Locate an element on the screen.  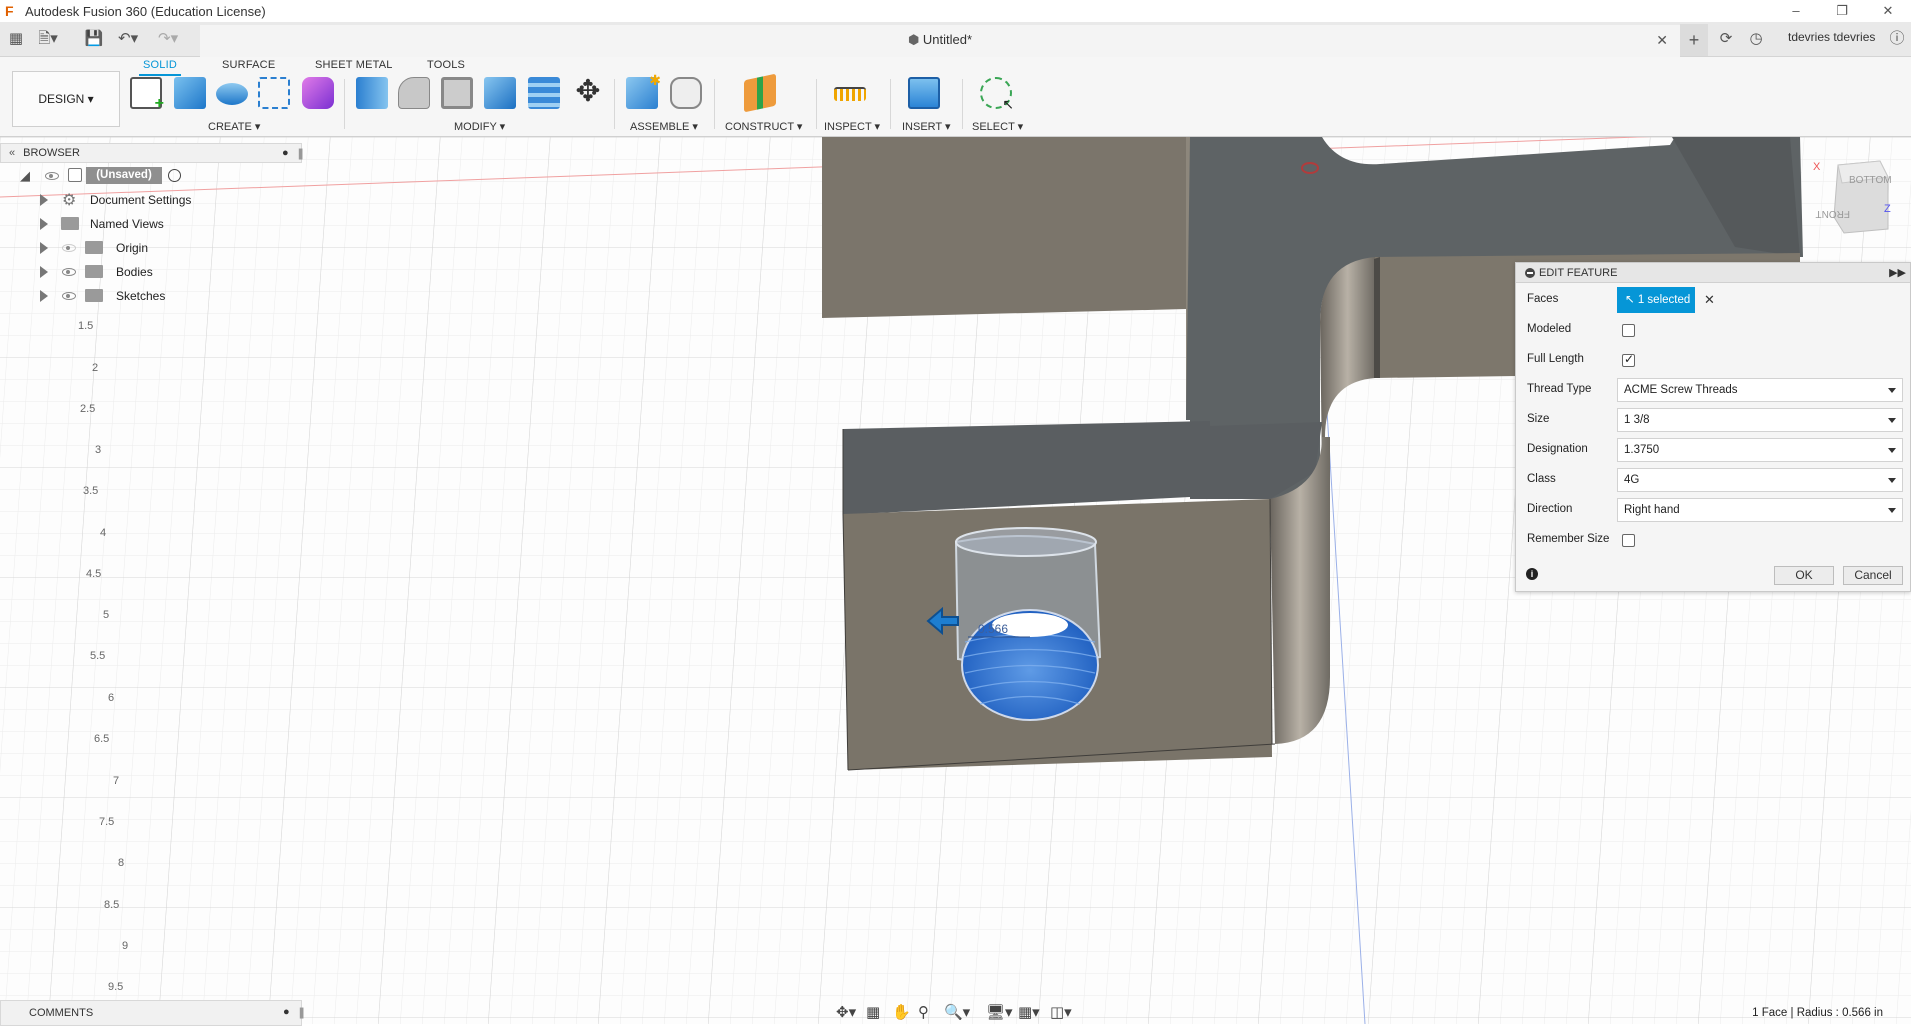
move-copy-icon: ✥ is located at coordinates (588, 93).